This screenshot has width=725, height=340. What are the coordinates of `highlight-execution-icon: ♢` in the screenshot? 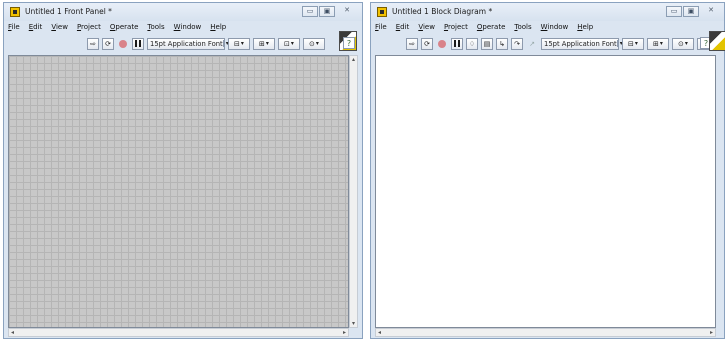 It's located at (472, 43).